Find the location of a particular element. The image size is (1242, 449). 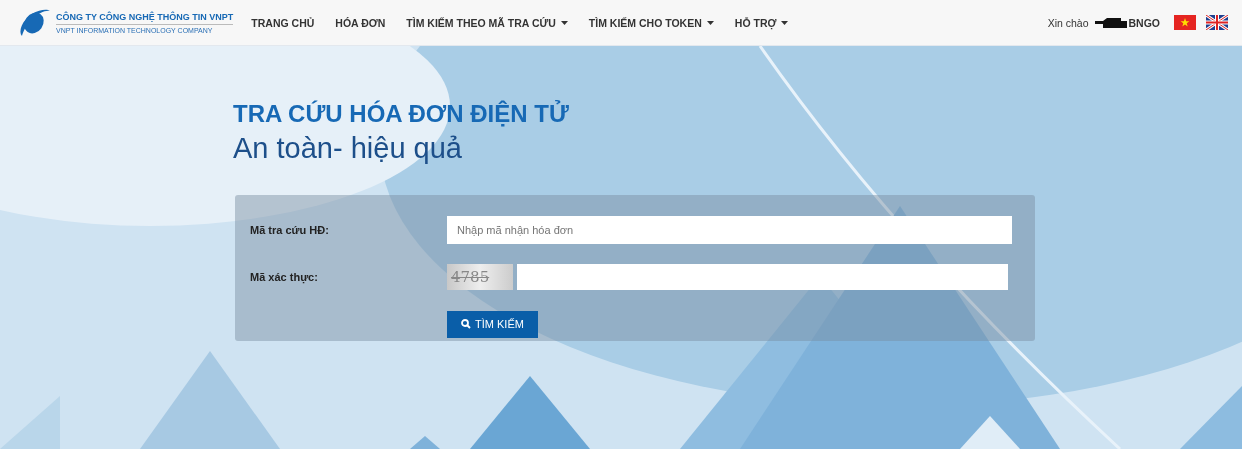

user-name: BNGO is located at coordinates (1144, 22).